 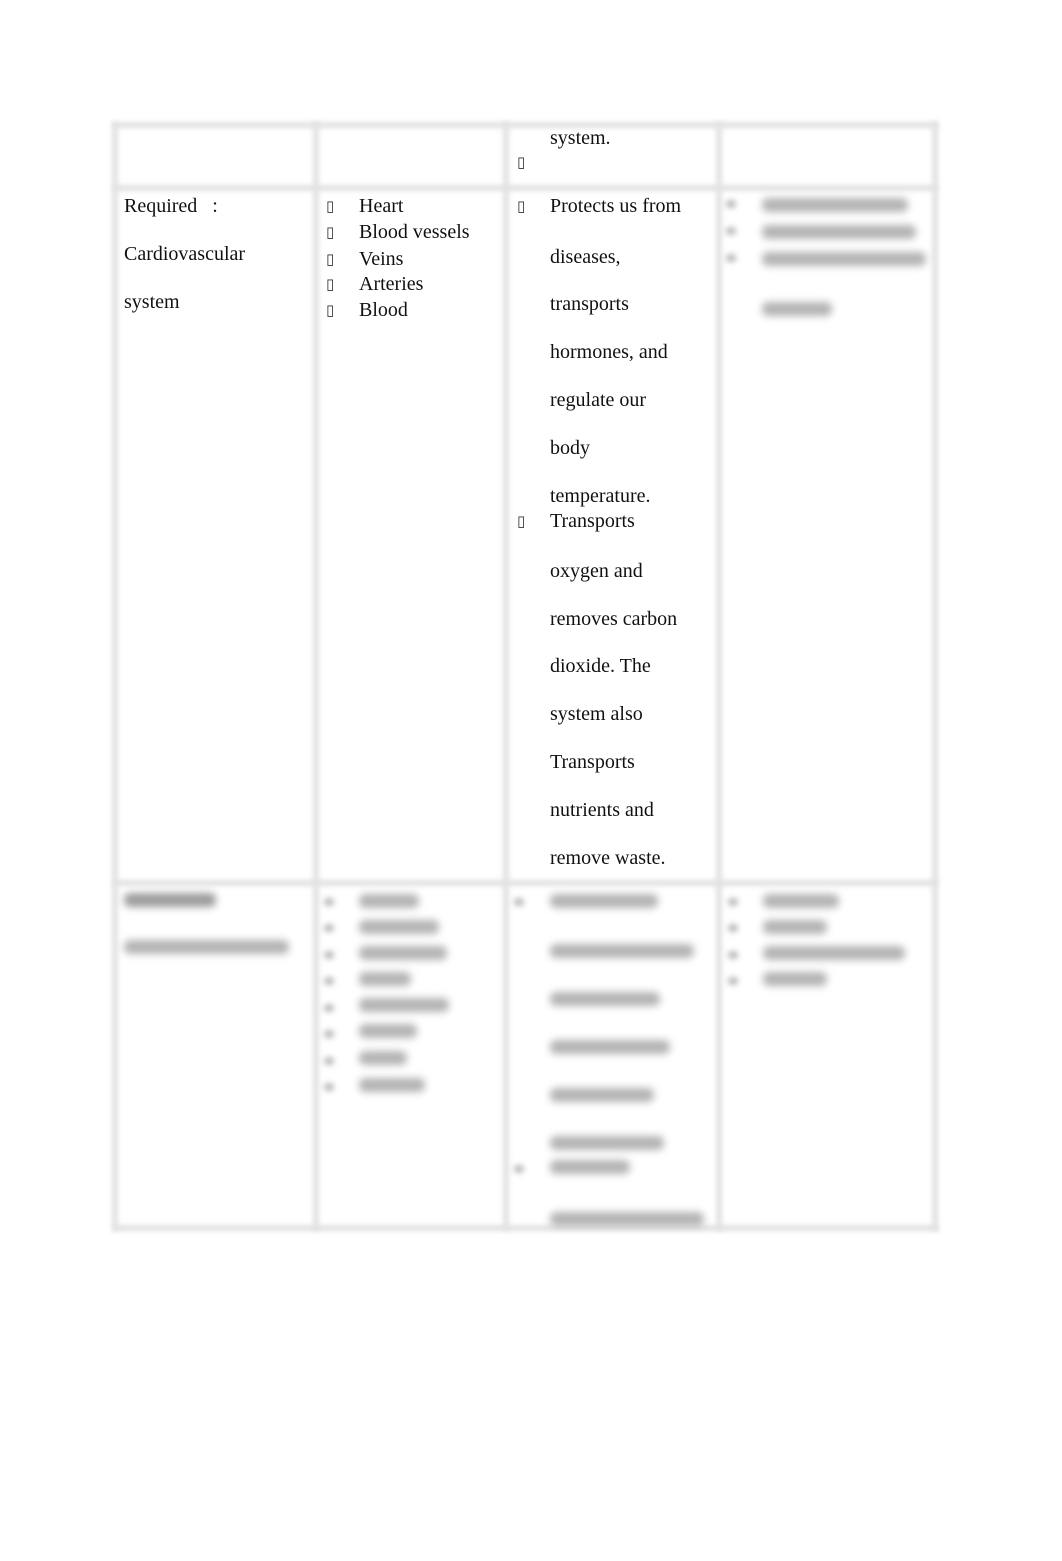 What do you see at coordinates (614, 619) in the screenshot?
I see `function-line: removes carbon` at bounding box center [614, 619].